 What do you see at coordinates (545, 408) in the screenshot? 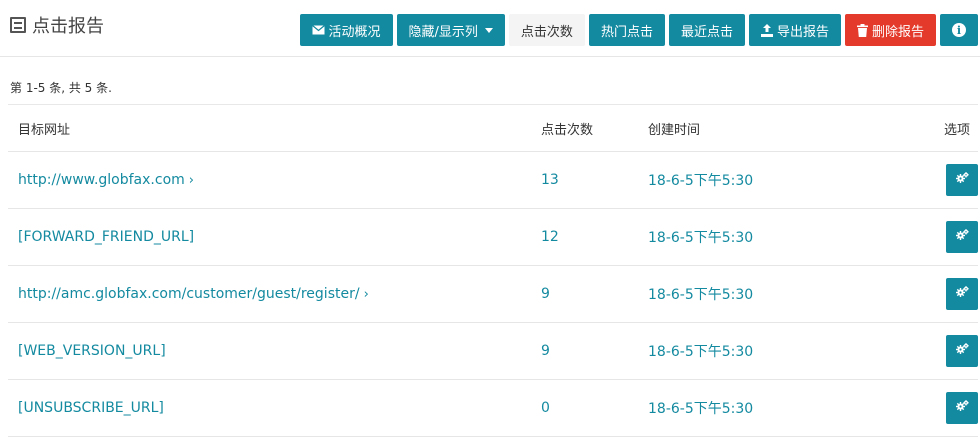
I see `click-count: 0` at bounding box center [545, 408].